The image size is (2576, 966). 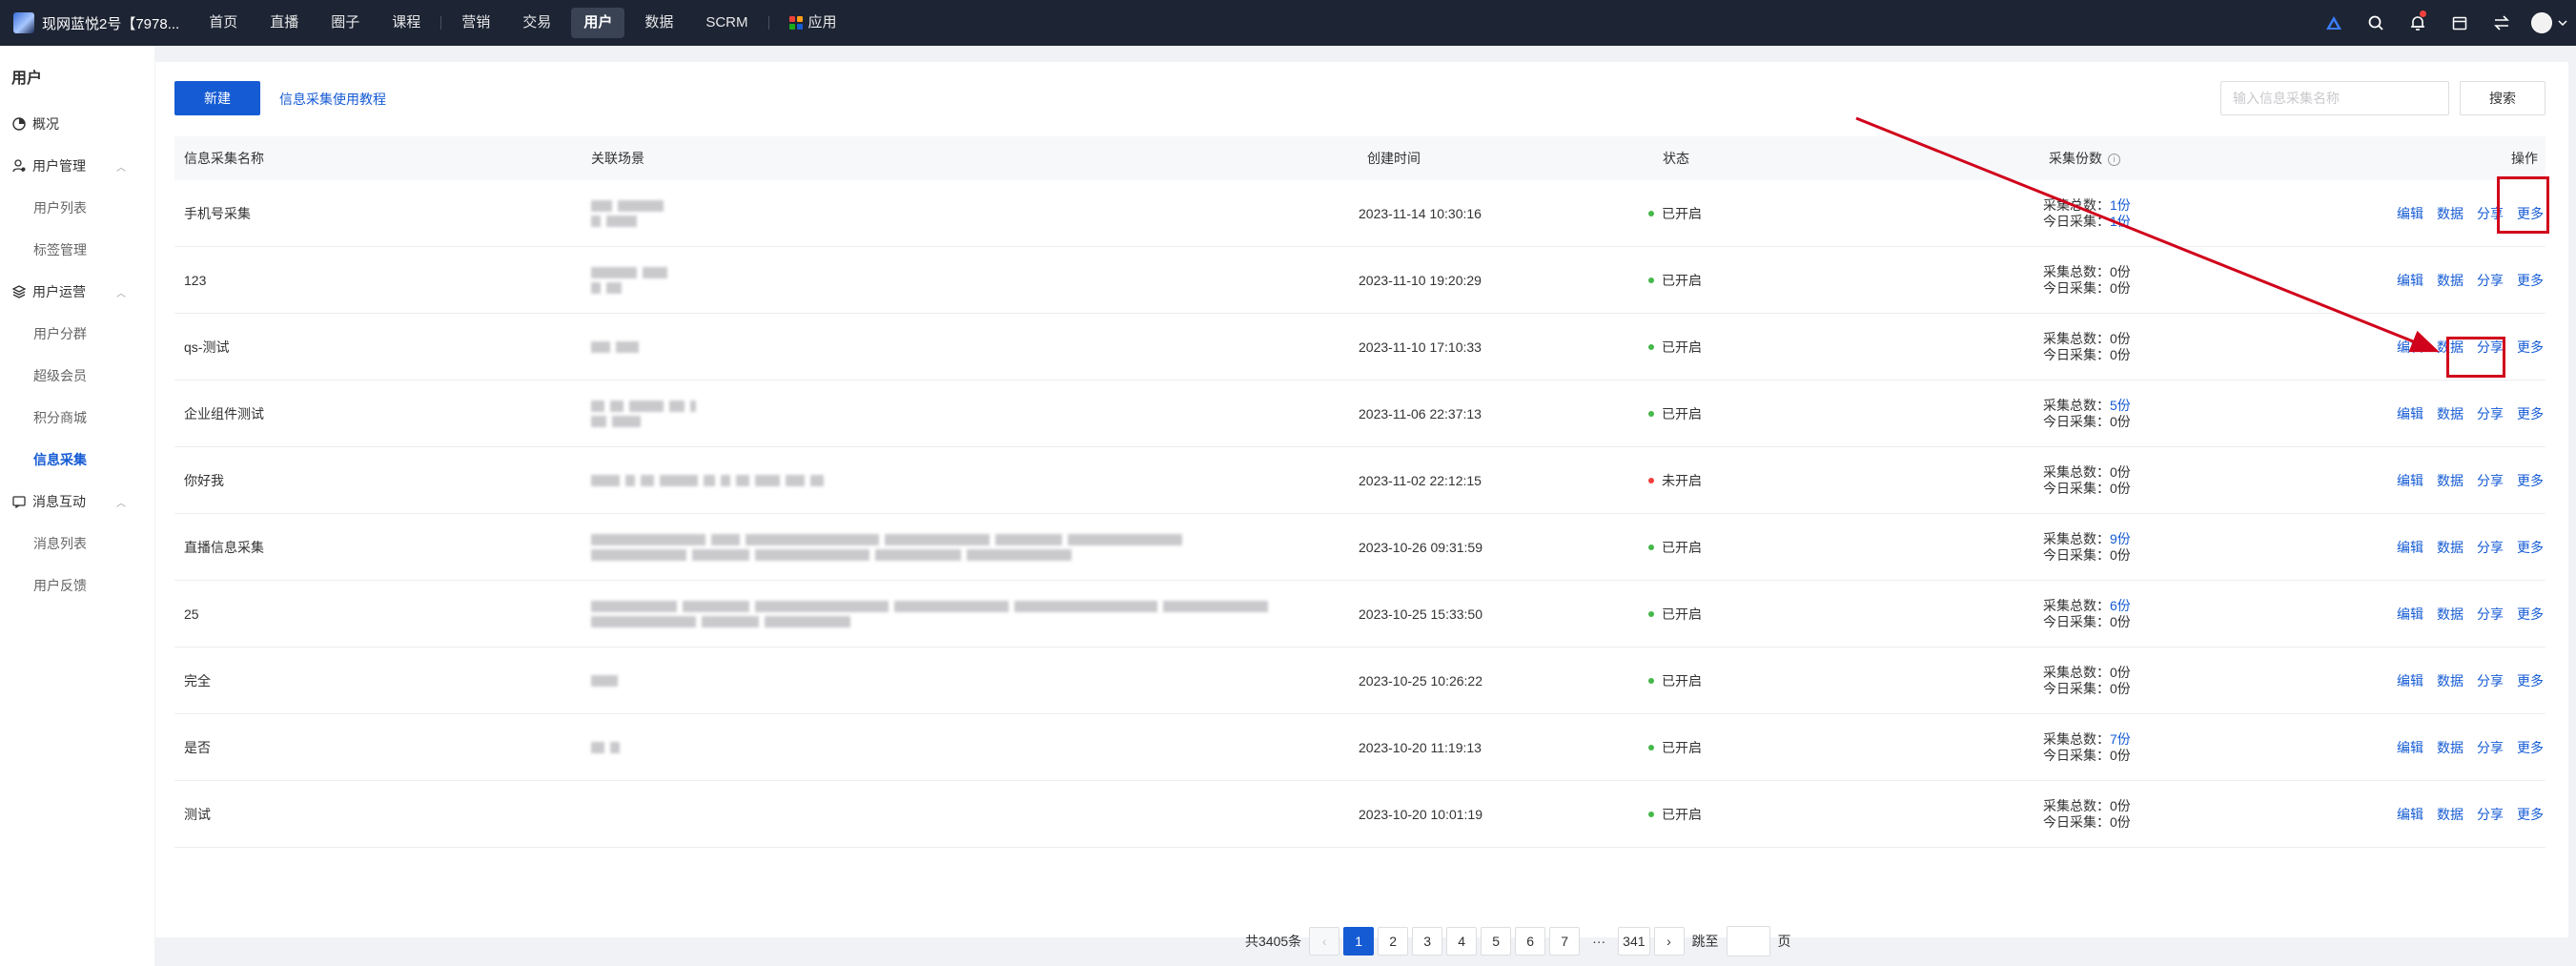 What do you see at coordinates (23, 22) in the screenshot?
I see `store-logo` at bounding box center [23, 22].